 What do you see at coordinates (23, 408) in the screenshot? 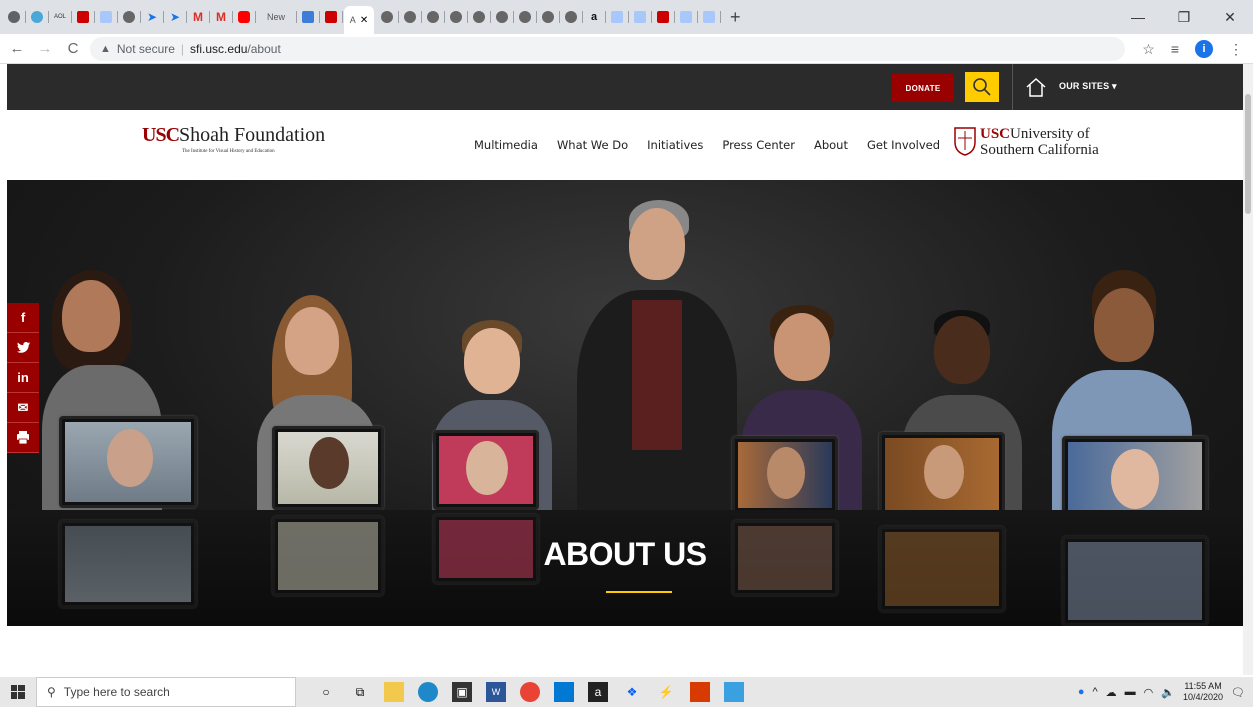
I see `email-icon: ✉` at bounding box center [23, 408].